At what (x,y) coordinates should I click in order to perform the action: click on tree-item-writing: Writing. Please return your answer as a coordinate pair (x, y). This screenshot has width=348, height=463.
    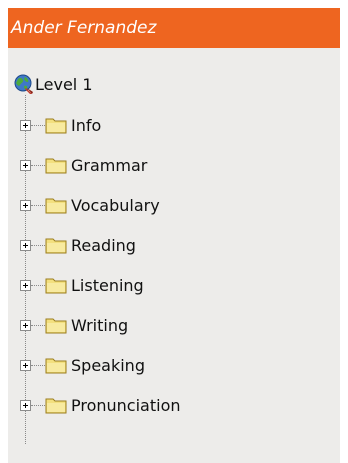
    Looking at the image, I should click on (74, 325).